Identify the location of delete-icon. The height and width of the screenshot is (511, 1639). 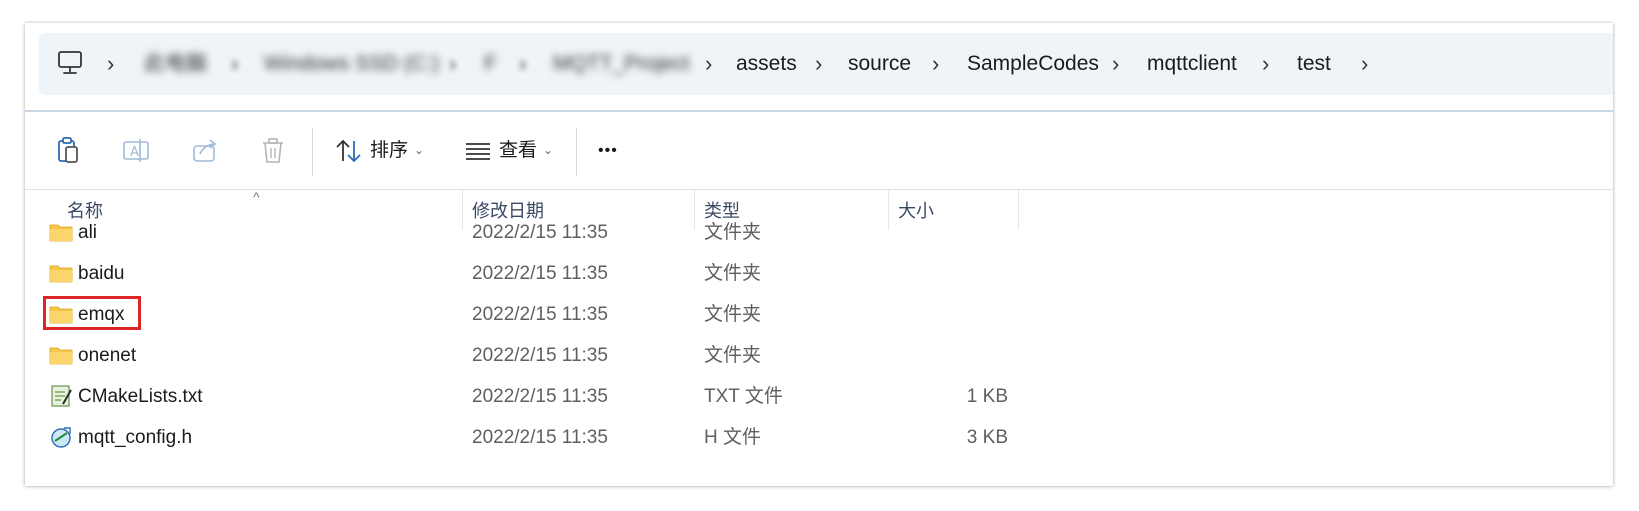
(273, 151).